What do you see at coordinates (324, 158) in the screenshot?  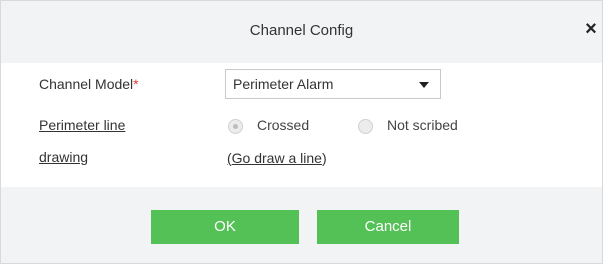 I see `go-draw-line-close-paren: )` at bounding box center [324, 158].